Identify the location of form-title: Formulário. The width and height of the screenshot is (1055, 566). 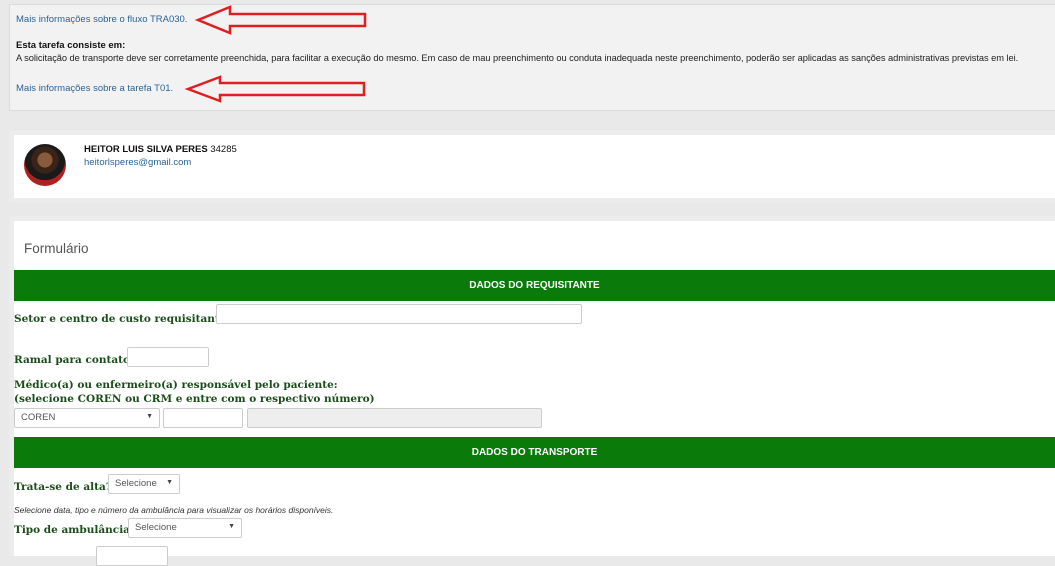
(56, 248).